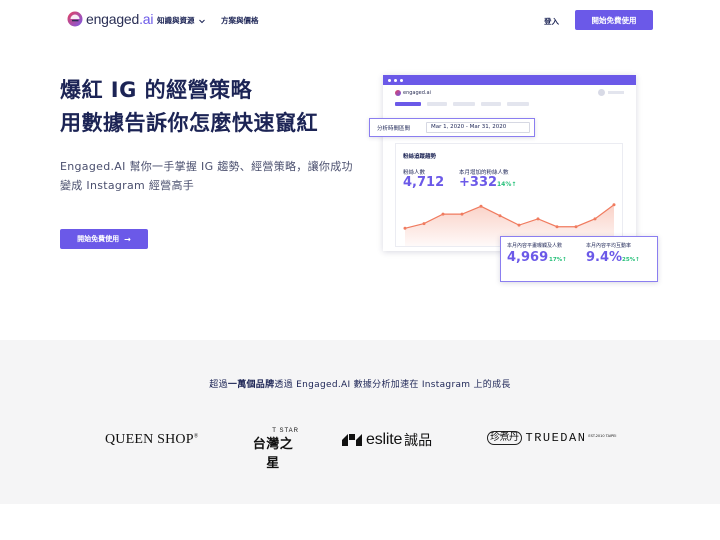  Describe the element at coordinates (528, 257) in the screenshot. I see `reach-value: 4,969` at that location.